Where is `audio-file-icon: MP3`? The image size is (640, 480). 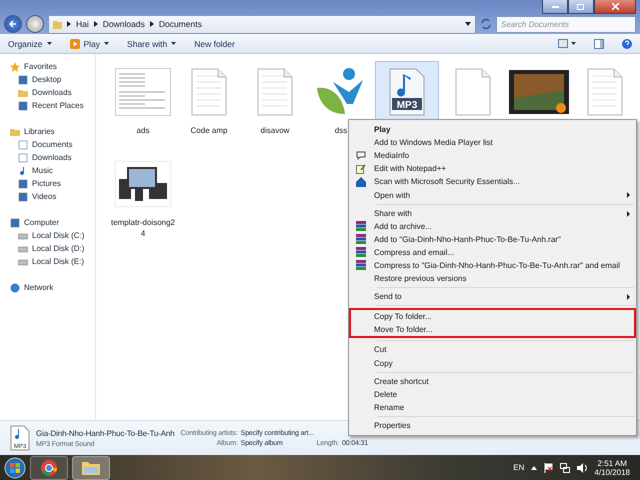 audio-file-icon: MP3 is located at coordinates (407, 92).